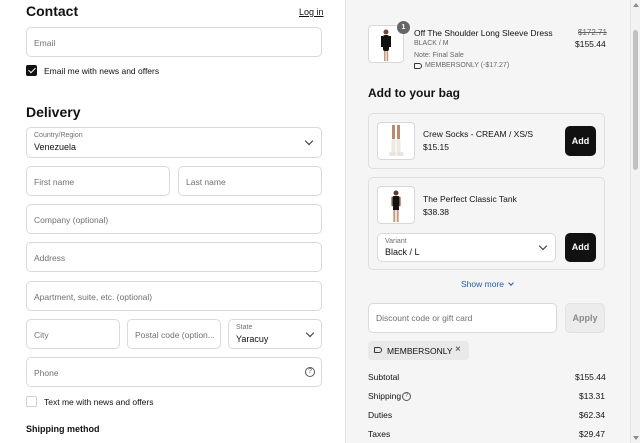 This screenshot has width=640, height=443. What do you see at coordinates (483, 33) in the screenshot?
I see `item-name: Off The Shoulder Long Sleeve Dress` at bounding box center [483, 33].